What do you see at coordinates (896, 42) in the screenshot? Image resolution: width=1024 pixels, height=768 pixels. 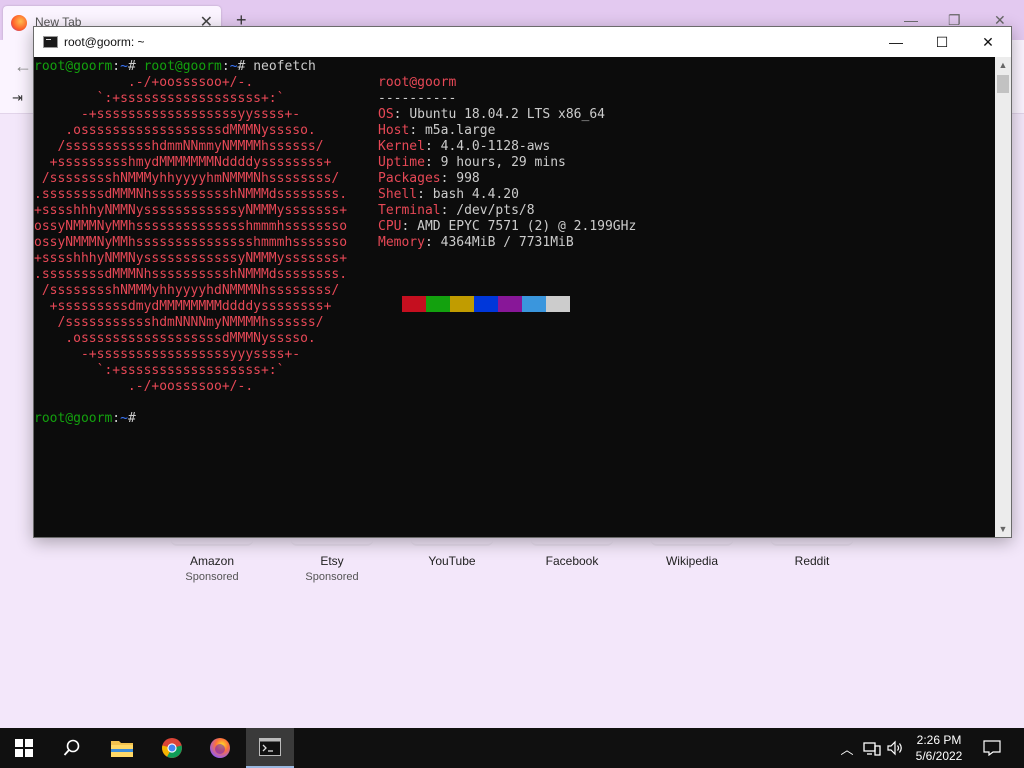 I see `minimize-button: —` at bounding box center [896, 42].